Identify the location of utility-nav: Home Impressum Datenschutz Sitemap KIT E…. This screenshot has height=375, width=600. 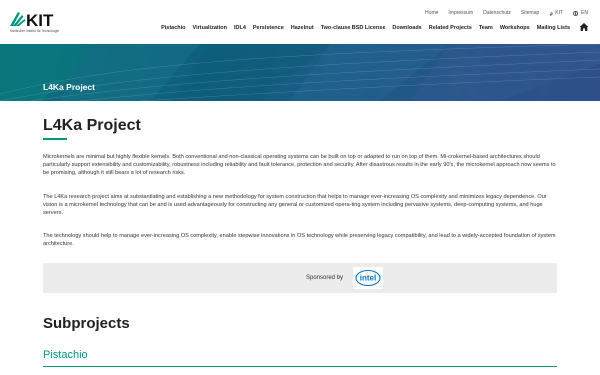
(506, 13).